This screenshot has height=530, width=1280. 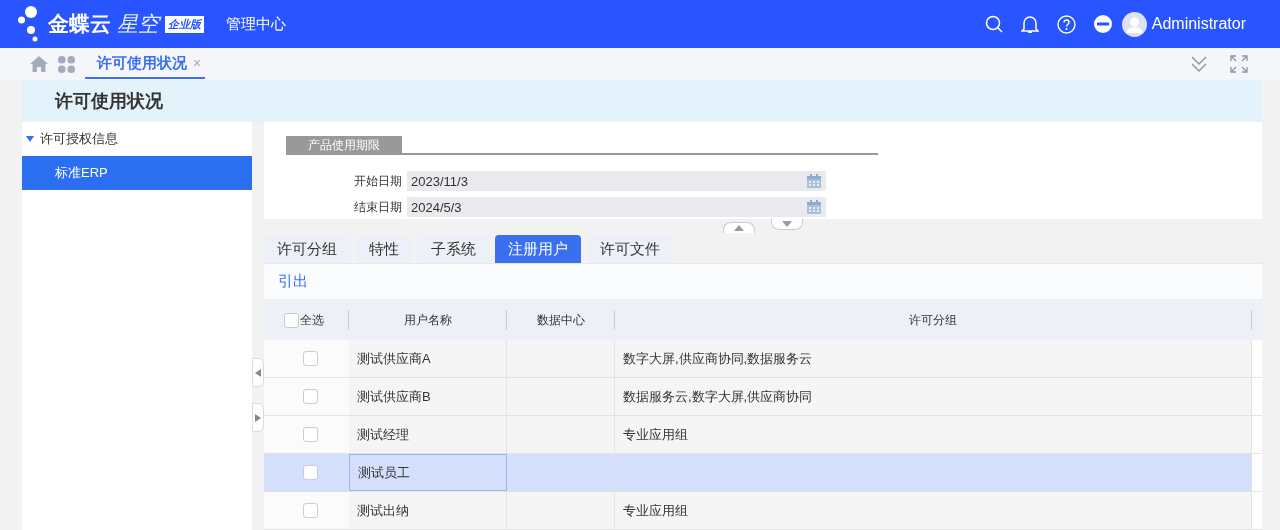 What do you see at coordinates (30, 139) in the screenshot?
I see `caret-down-icon` at bounding box center [30, 139].